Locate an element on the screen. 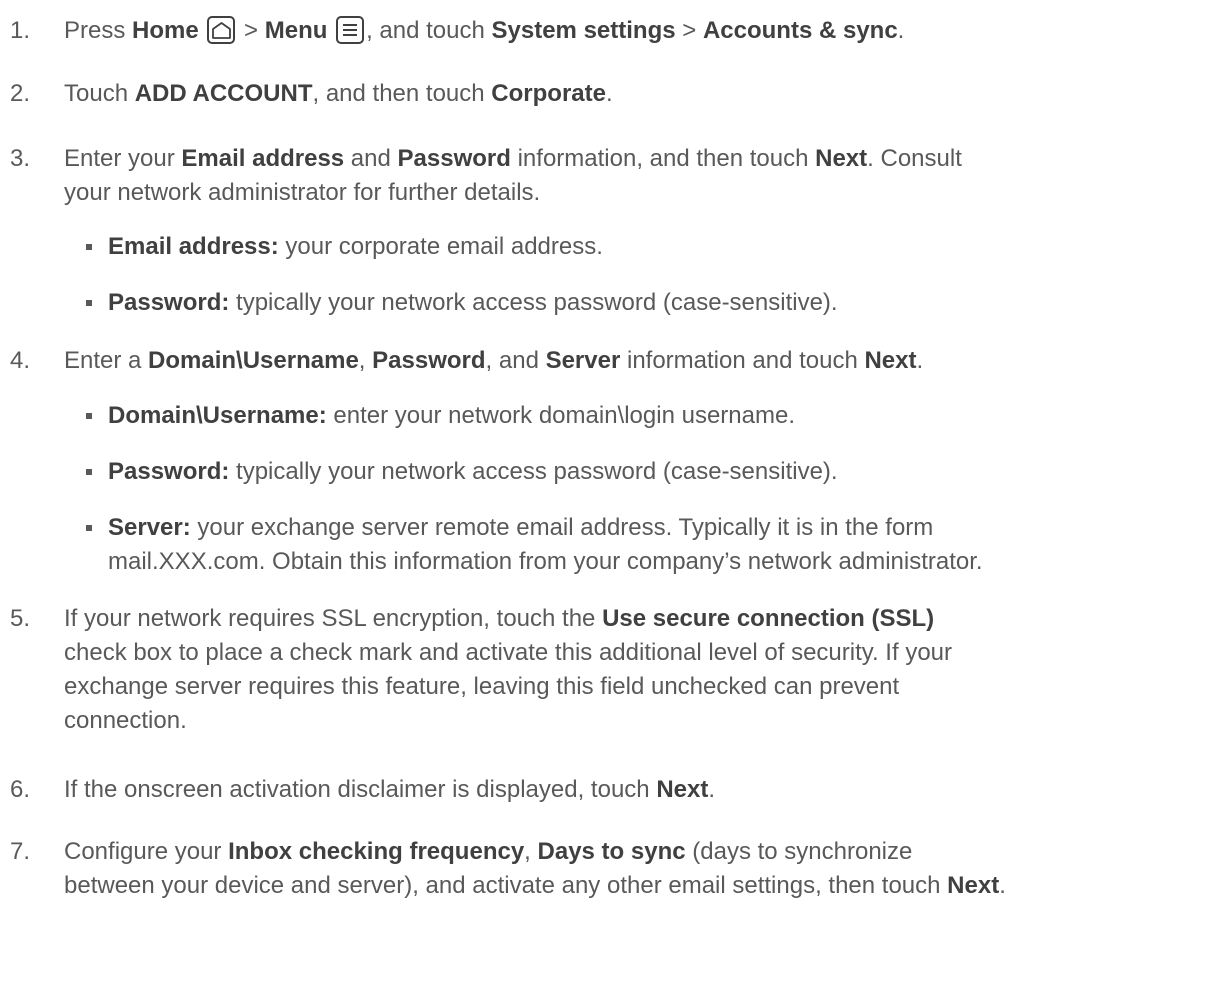  step-number: 4. is located at coordinates (20, 360).